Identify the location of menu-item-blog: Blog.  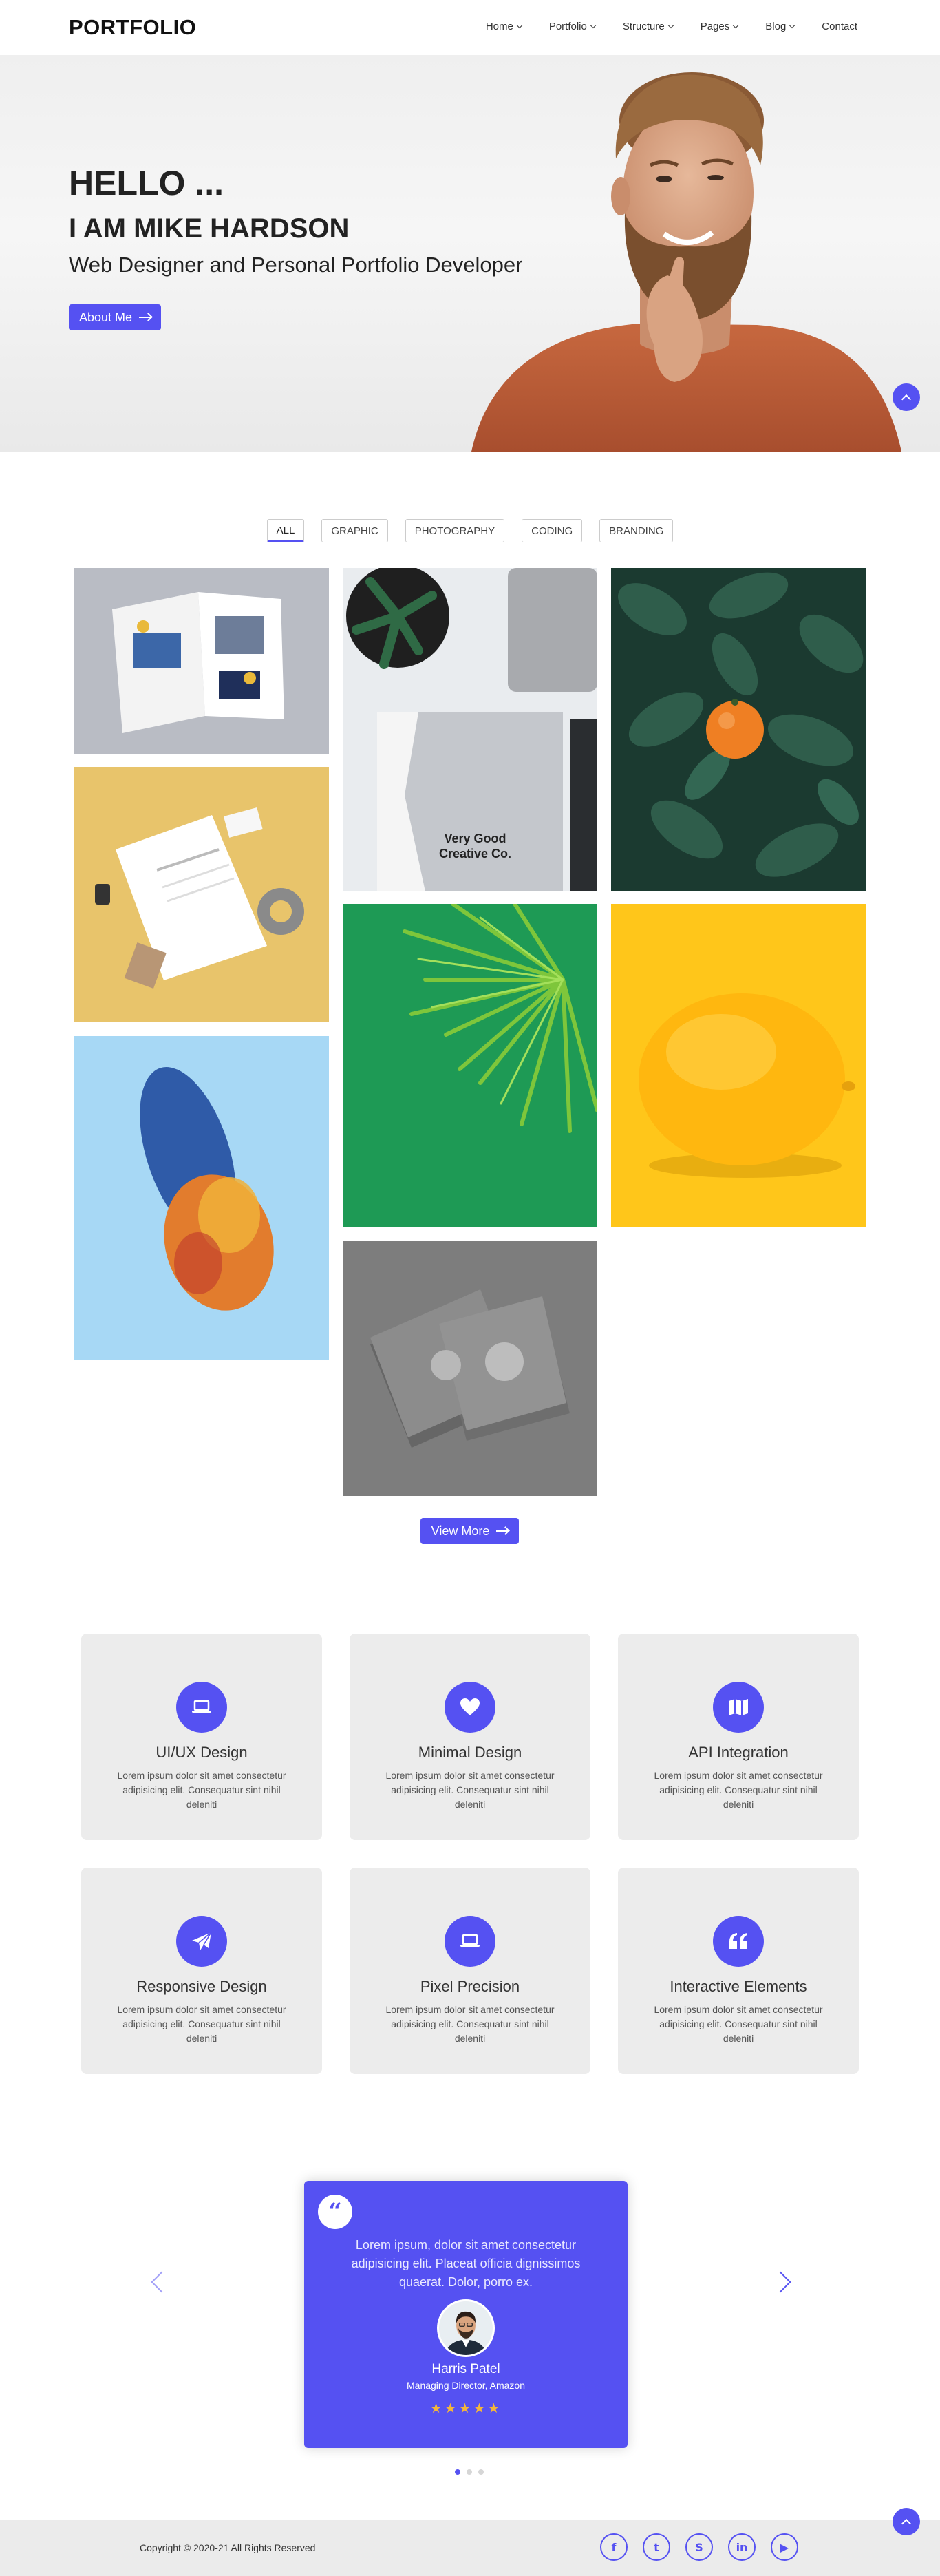
(780, 27).